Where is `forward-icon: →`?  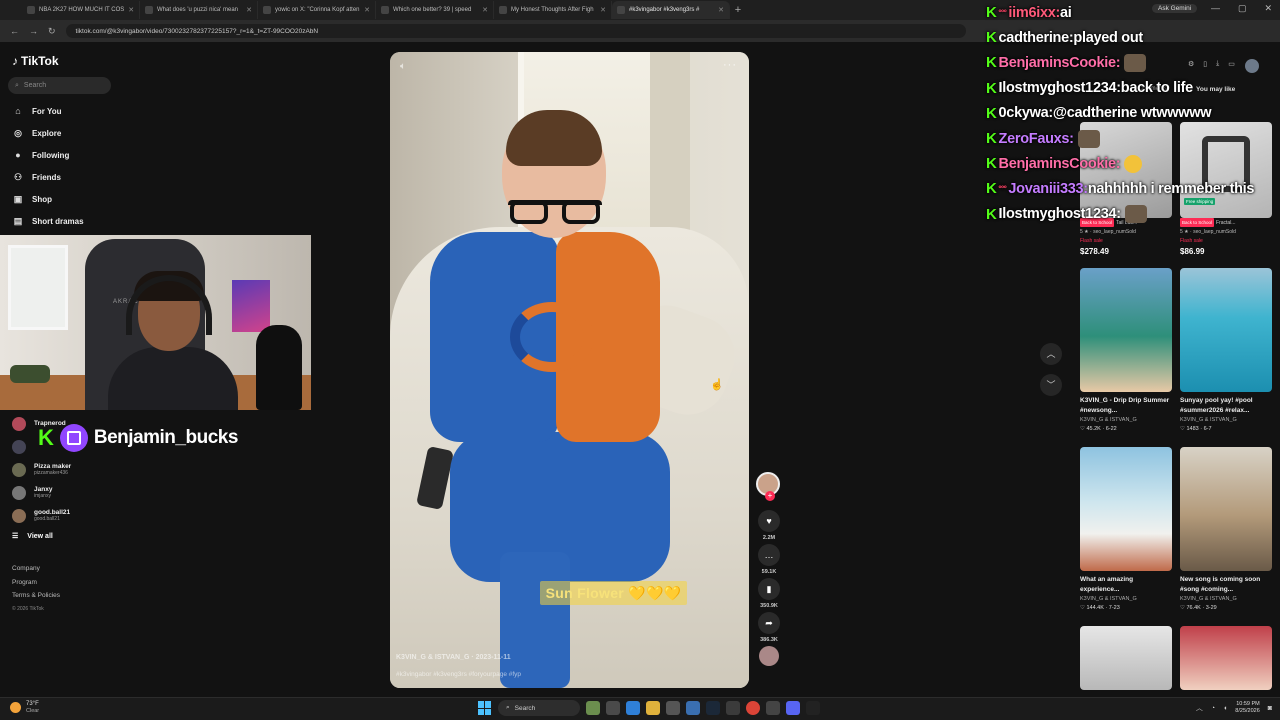
forward-icon: → is located at coordinates (33, 31).